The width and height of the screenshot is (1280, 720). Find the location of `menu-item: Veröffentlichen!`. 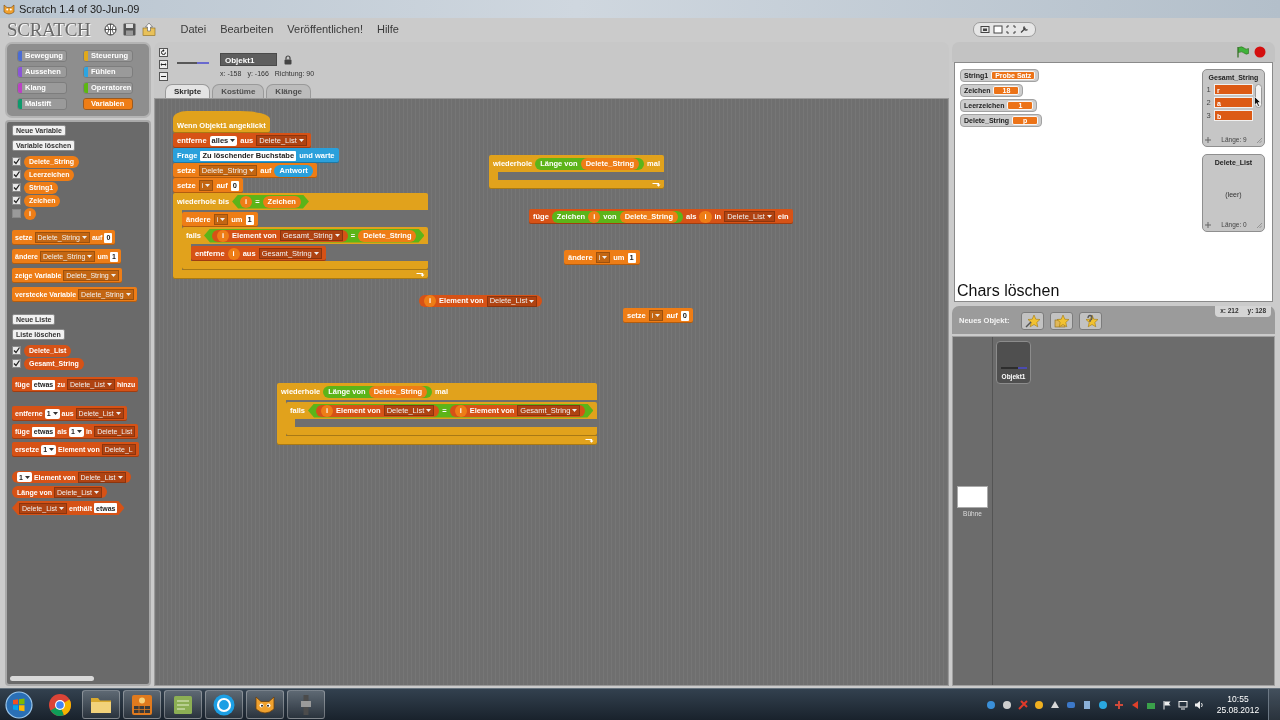

menu-item: Veröffentlichen! is located at coordinates (325, 29).